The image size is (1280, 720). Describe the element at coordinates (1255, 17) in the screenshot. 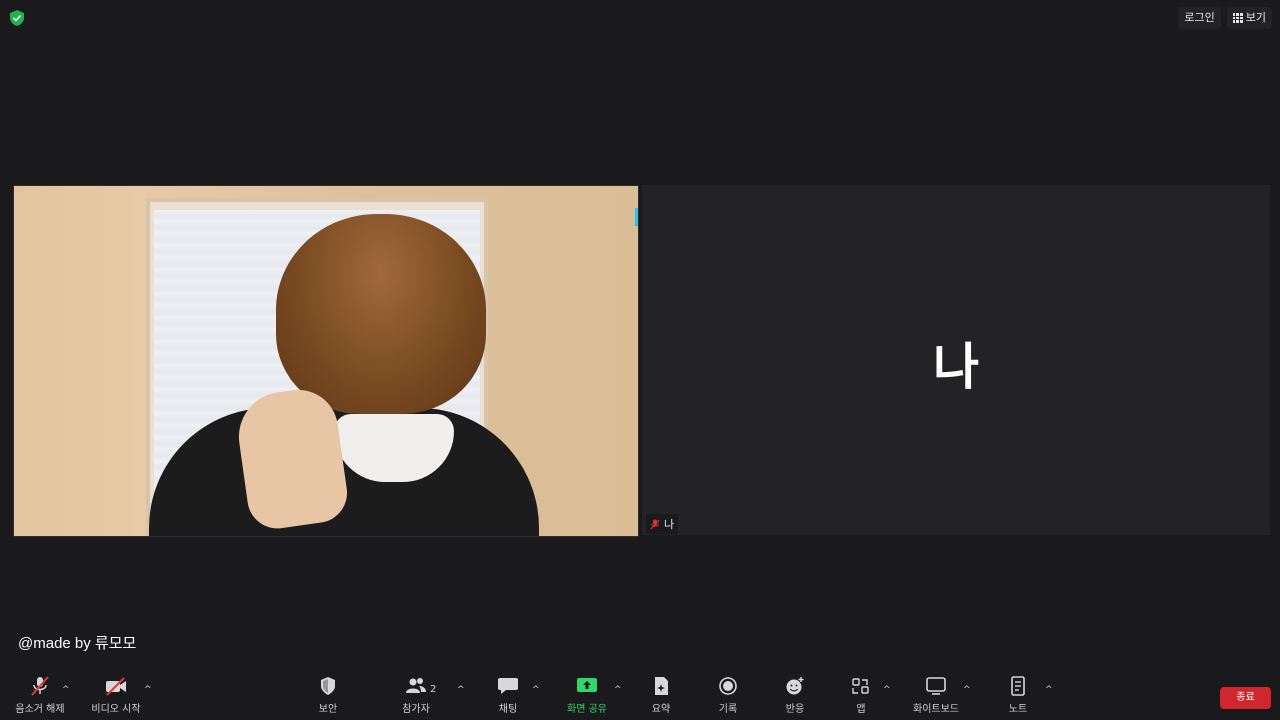

I see `view-label: 보기` at that location.